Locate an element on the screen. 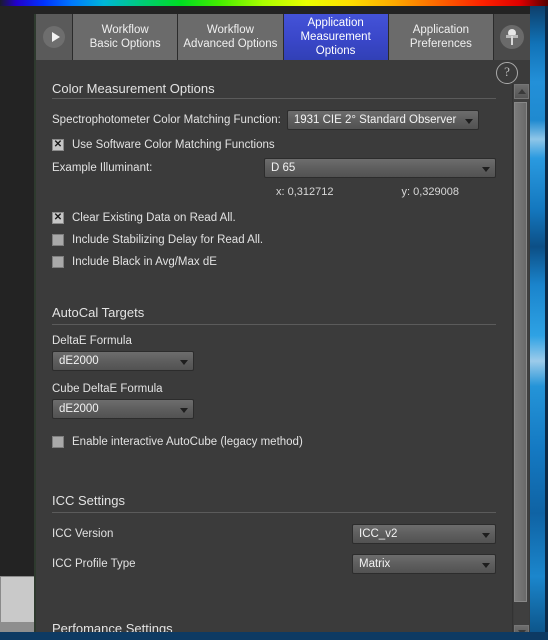  play-triangle-icon is located at coordinates (54, 37).